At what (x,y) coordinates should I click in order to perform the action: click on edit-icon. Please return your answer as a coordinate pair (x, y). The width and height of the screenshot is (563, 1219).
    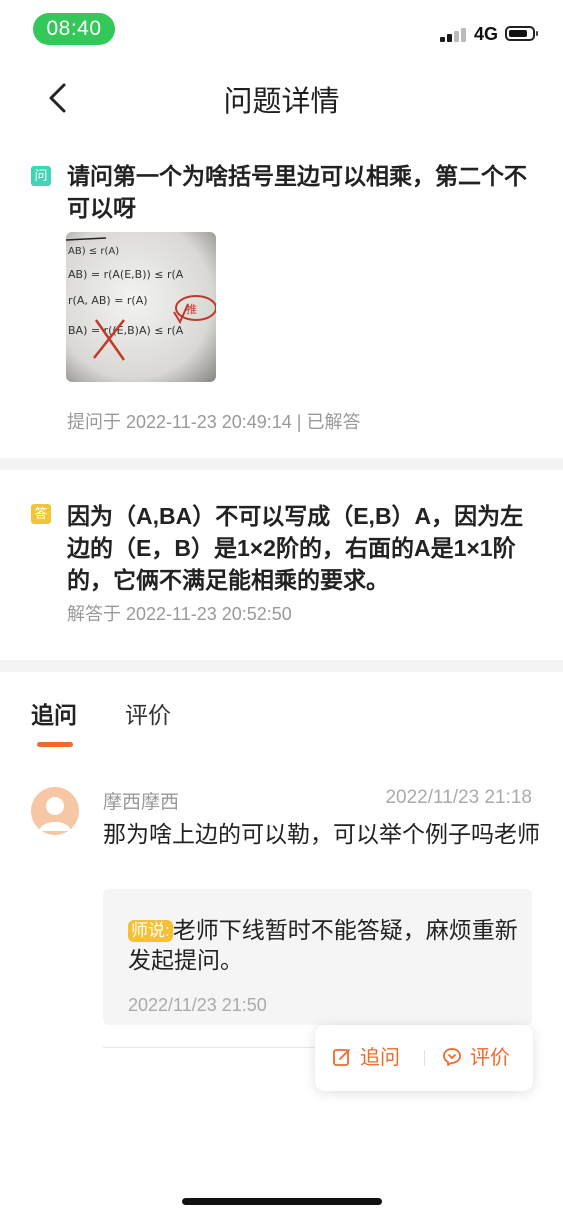
    Looking at the image, I should click on (341, 1057).